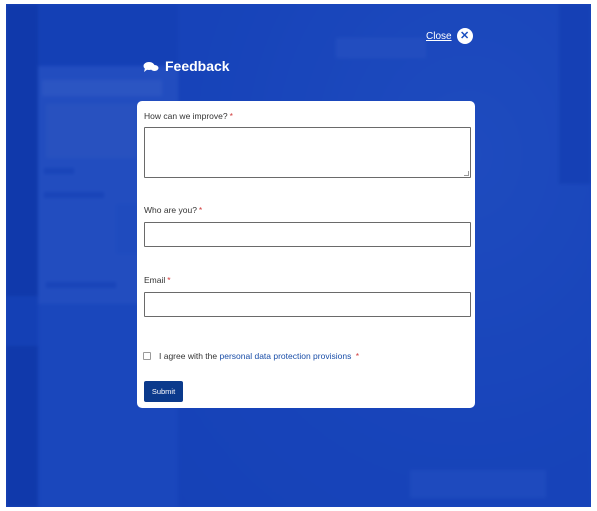  What do you see at coordinates (464, 36) in the screenshot?
I see `close-icon: ✕` at bounding box center [464, 36].